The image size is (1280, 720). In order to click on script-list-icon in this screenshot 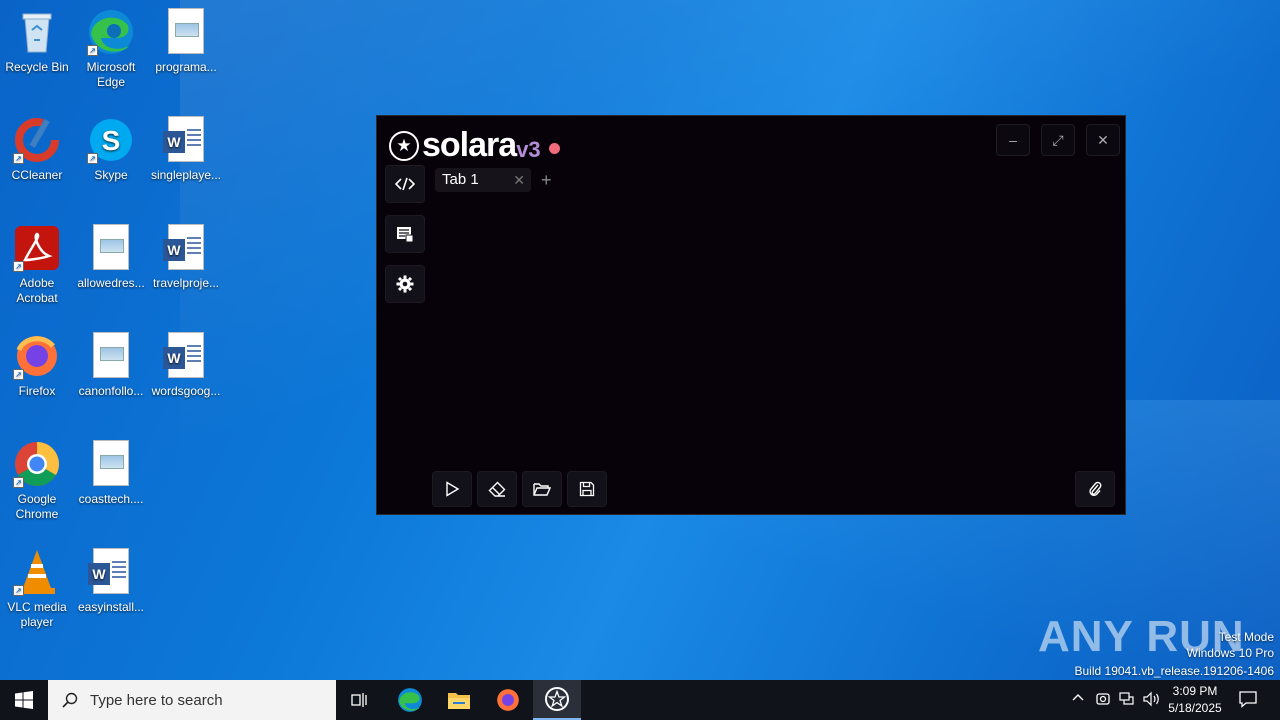, I will do `click(405, 235)`.